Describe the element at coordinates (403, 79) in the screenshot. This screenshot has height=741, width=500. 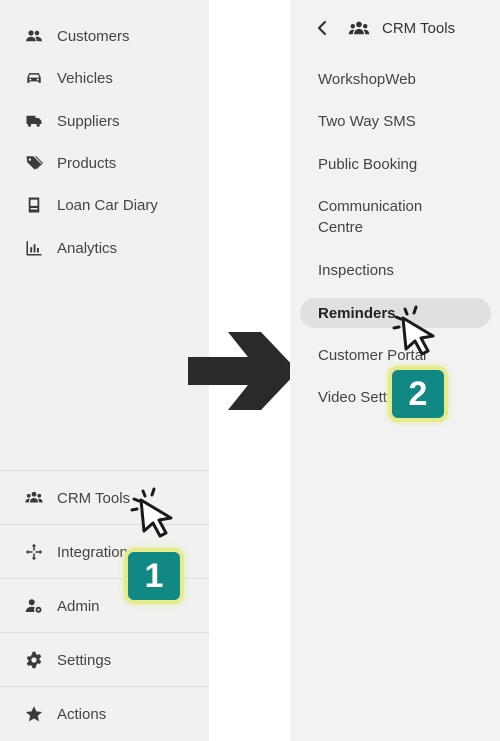
I see `submenu-item-workshopweb: WorkshopWeb` at that location.